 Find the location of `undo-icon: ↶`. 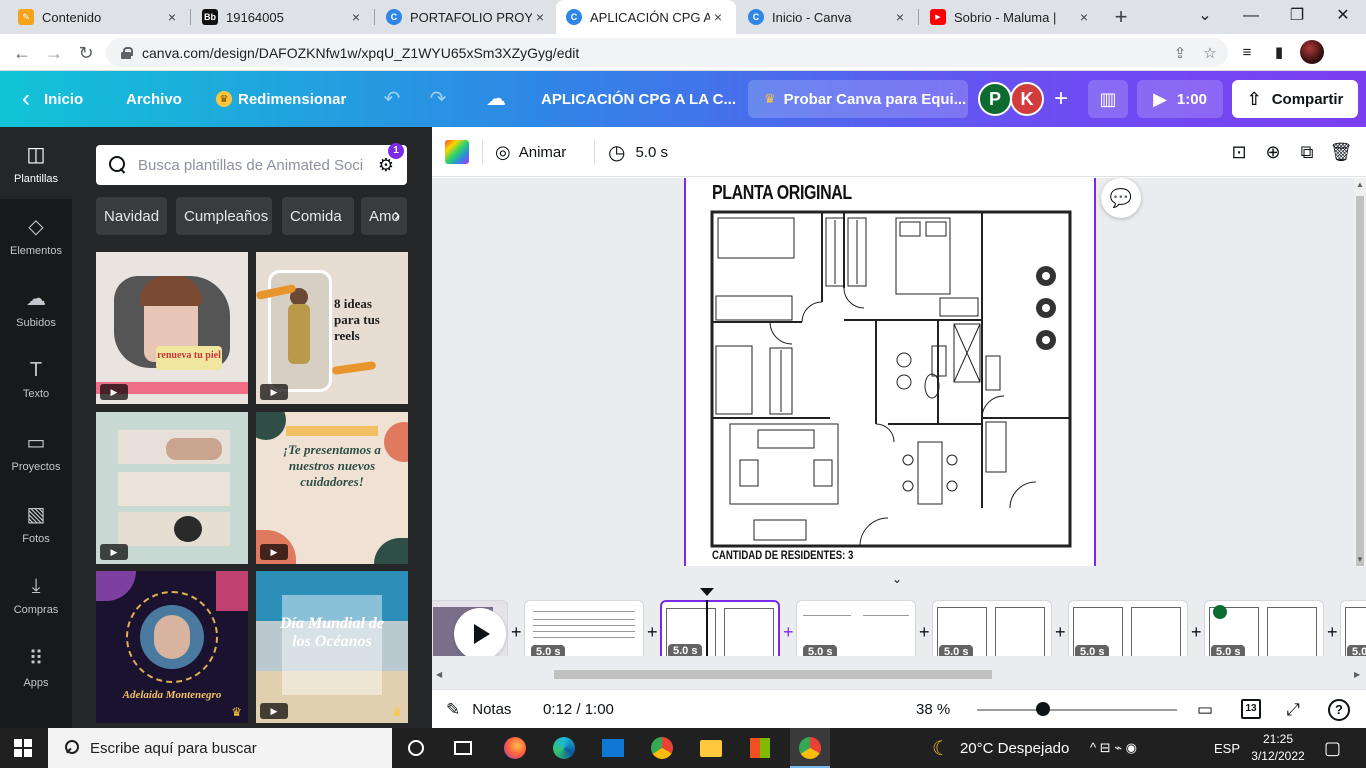

undo-icon: ↶ is located at coordinates (392, 99).